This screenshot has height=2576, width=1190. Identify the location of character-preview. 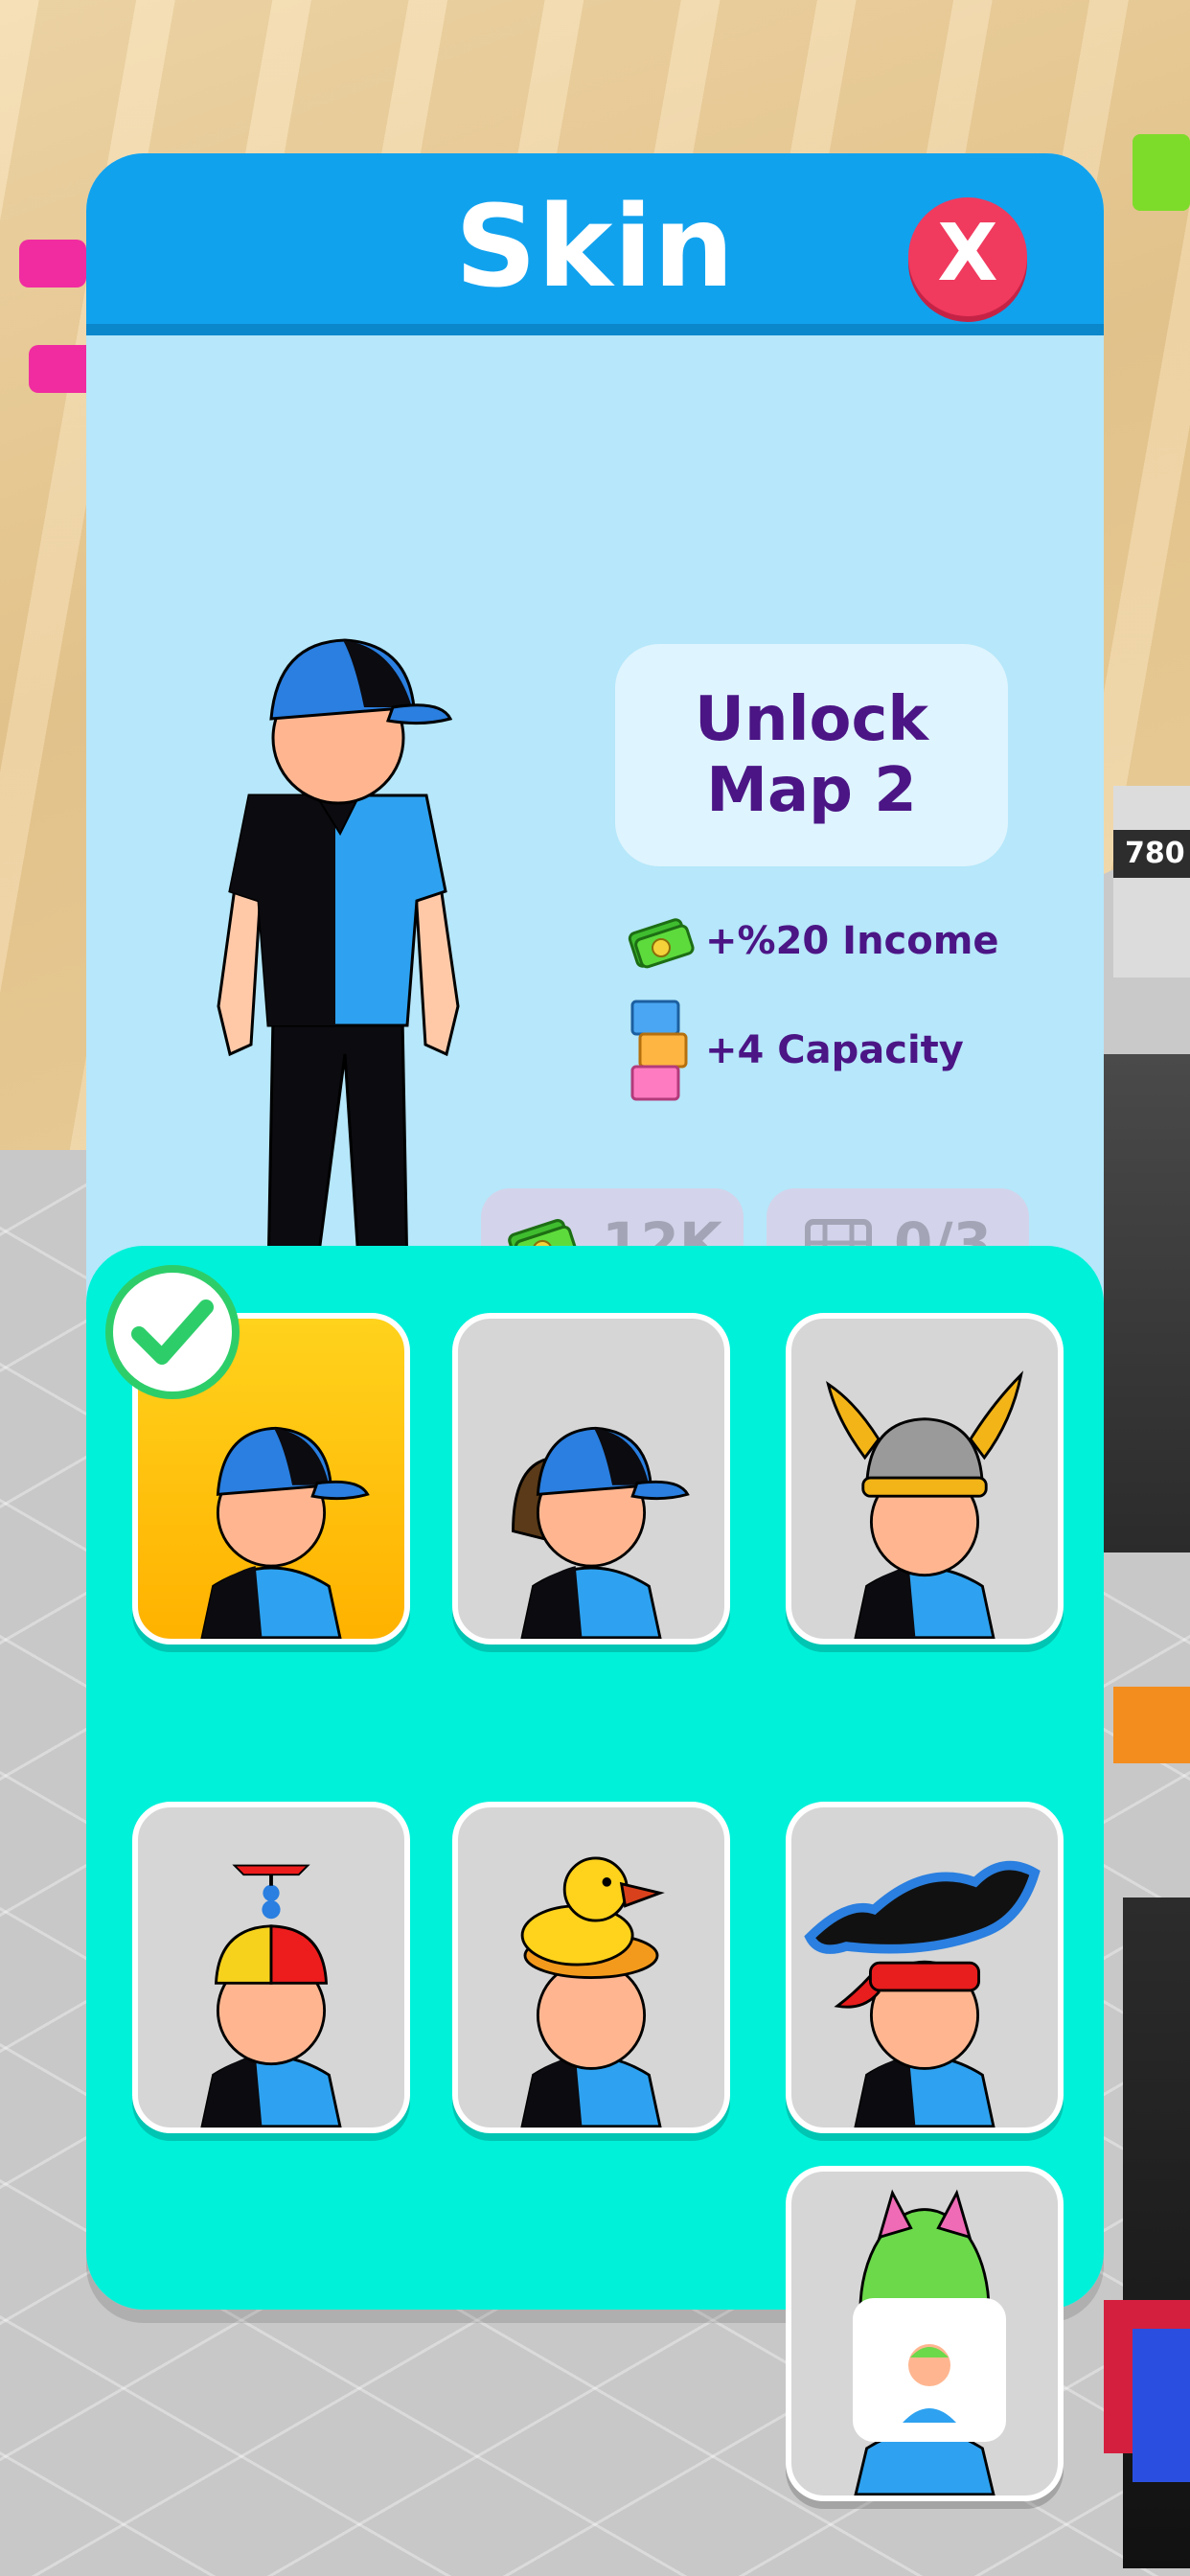
(339, 969).